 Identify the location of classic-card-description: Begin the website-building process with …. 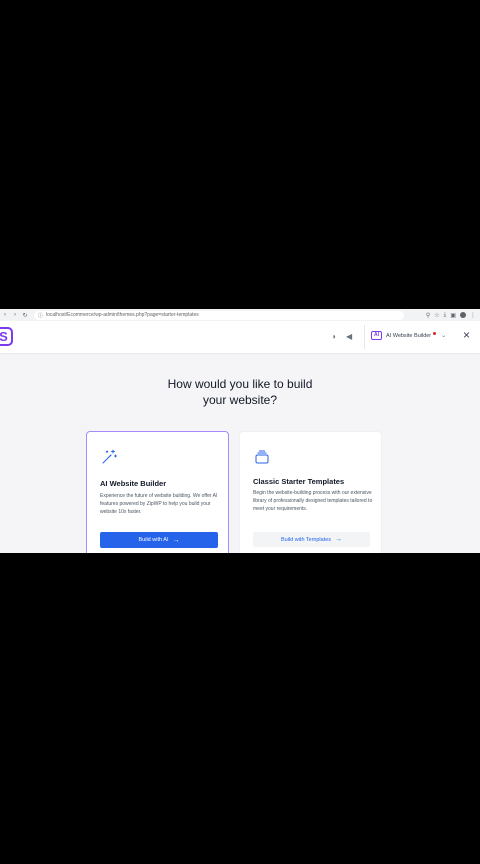
(313, 501).